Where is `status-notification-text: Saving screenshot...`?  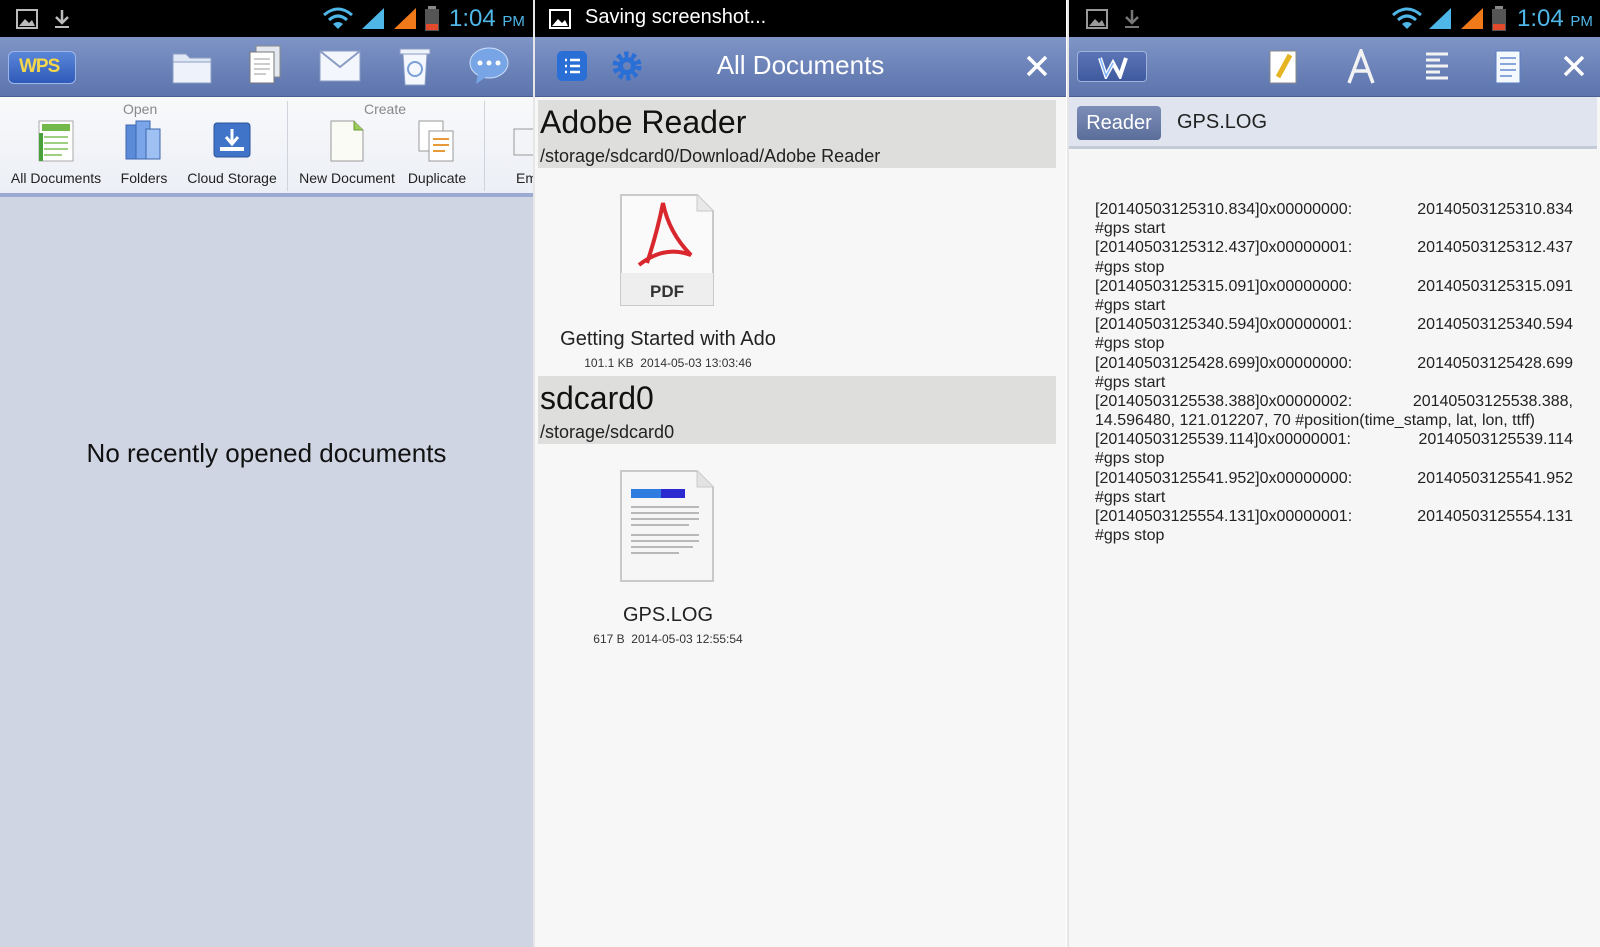
status-notification-text: Saving screenshot... is located at coordinates (676, 17).